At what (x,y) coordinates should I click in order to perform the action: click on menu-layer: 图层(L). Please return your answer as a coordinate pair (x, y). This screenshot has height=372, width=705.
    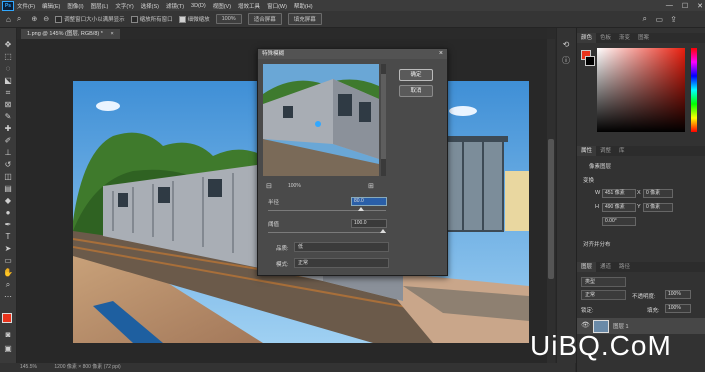
    Looking at the image, I should click on (100, 6).